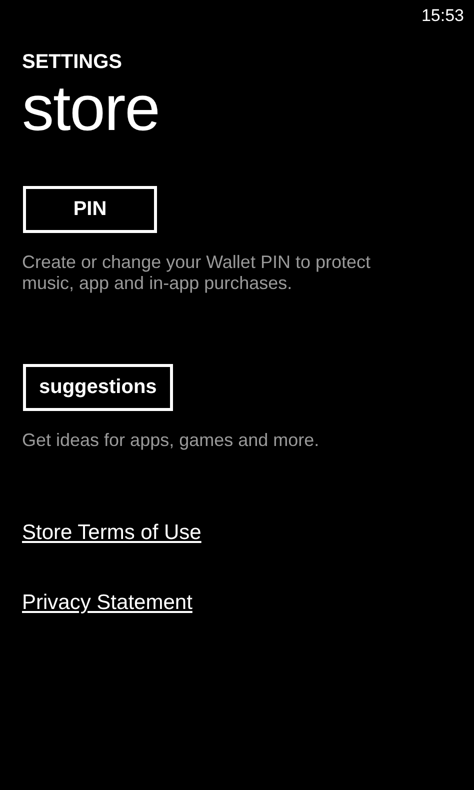 This screenshot has width=474, height=790. I want to click on text-link: Privacy Statement, so click(107, 603).